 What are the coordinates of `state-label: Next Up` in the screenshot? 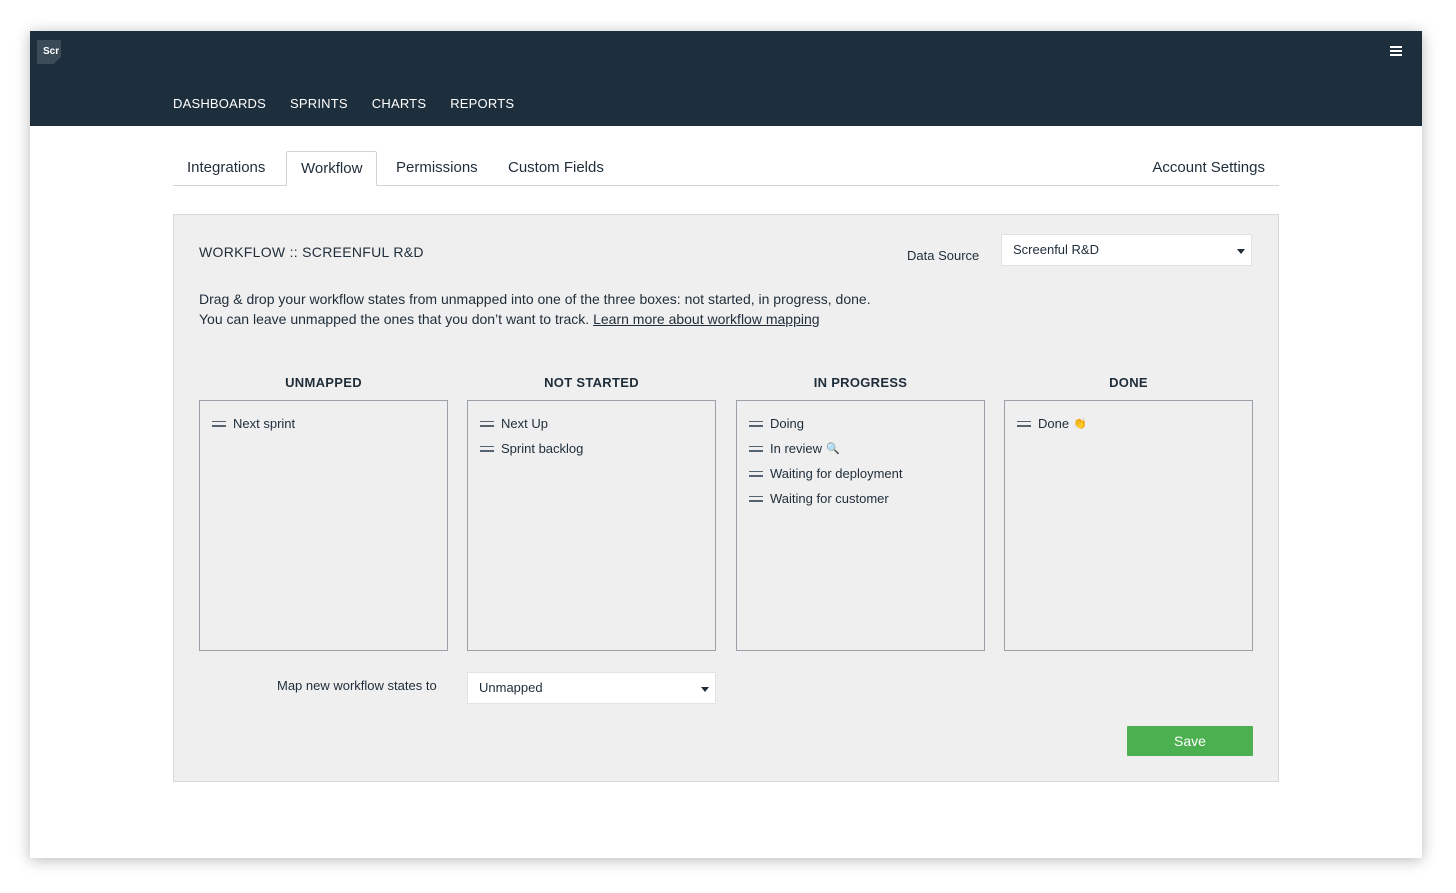 It's located at (524, 423).